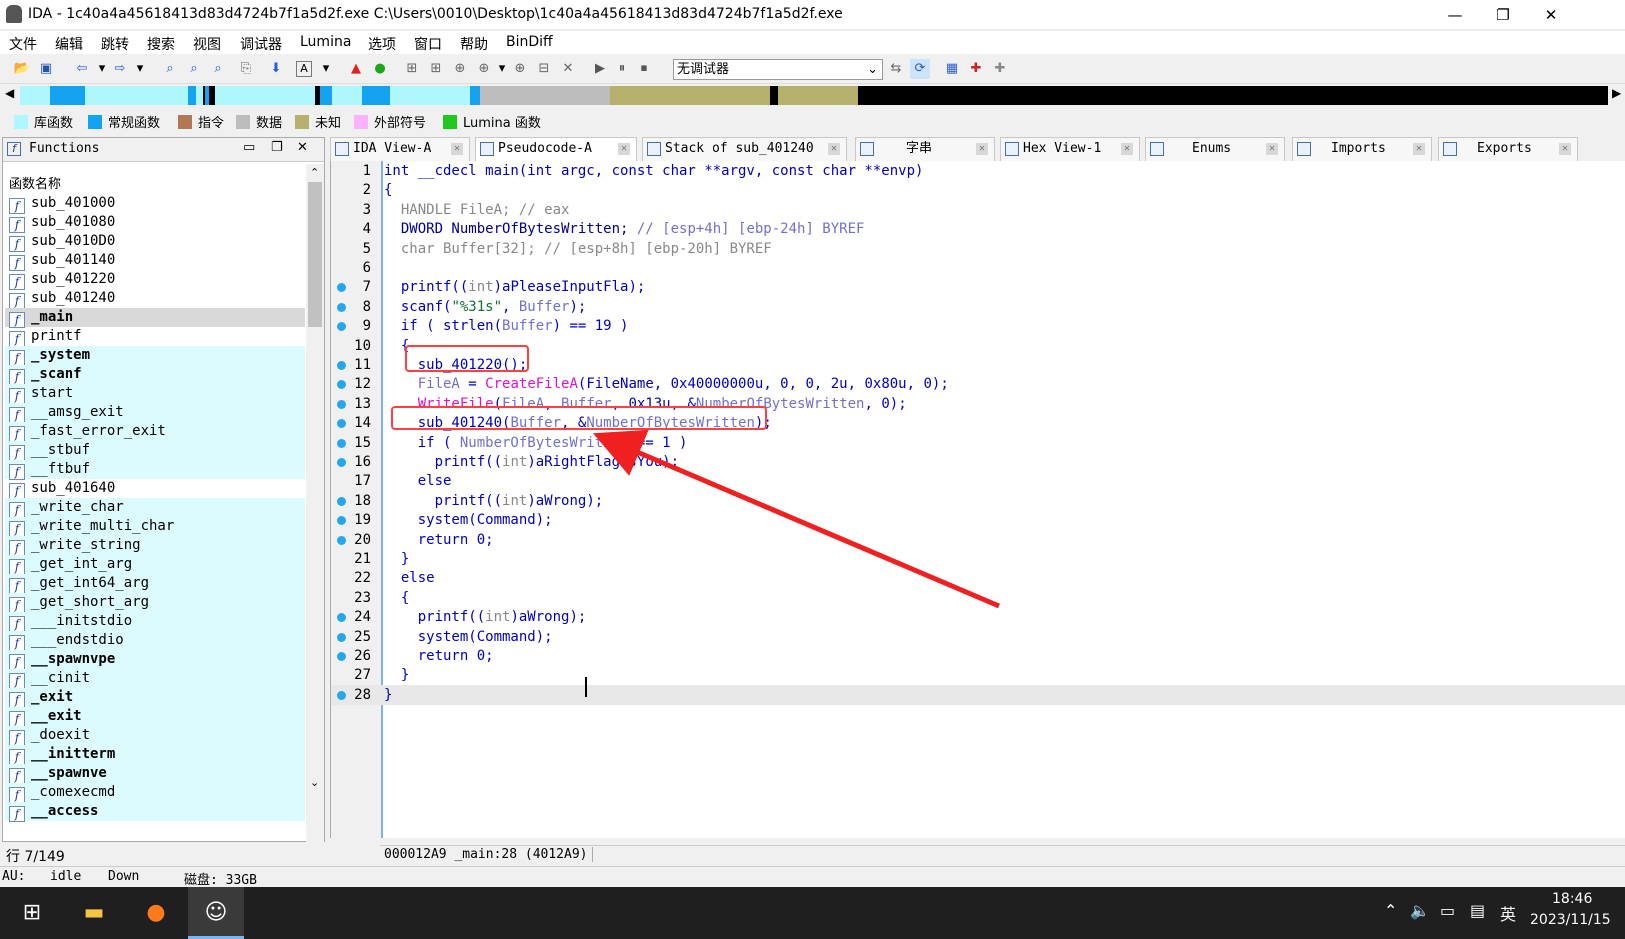 Image resolution: width=1625 pixels, height=939 pixels. I want to click on scroll-down-icon: ⌄, so click(314, 782).